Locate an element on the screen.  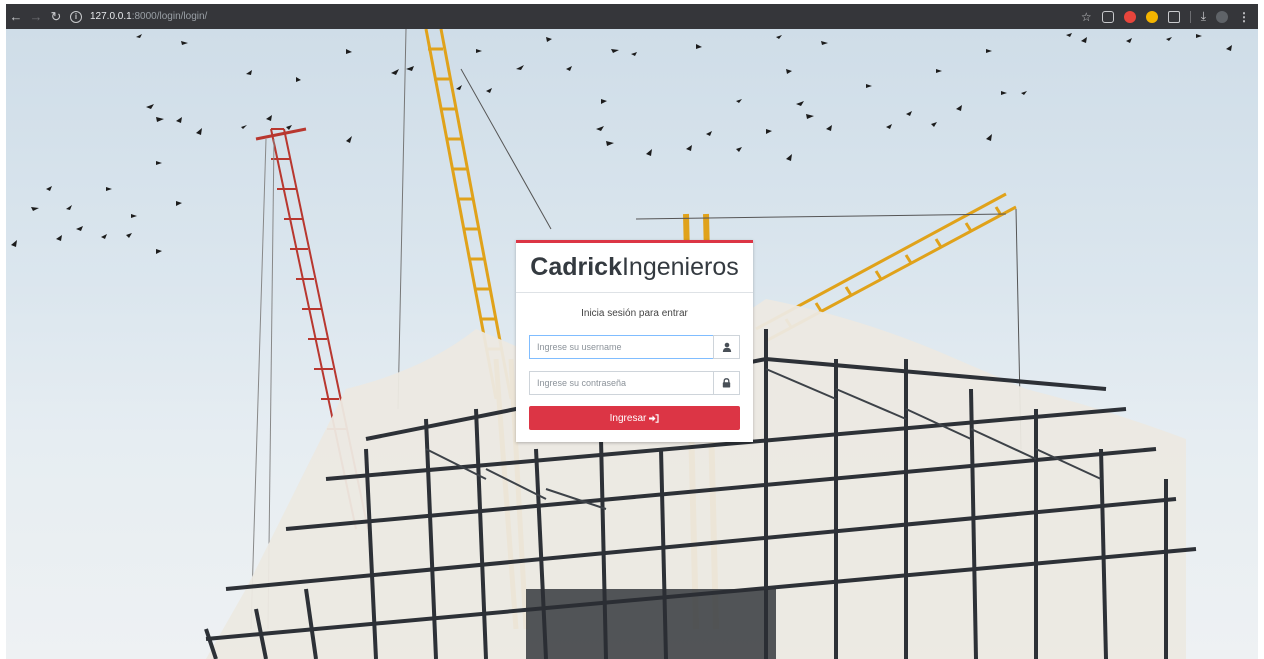
extensions-puzzle-icon is located at coordinates (1173, 16).